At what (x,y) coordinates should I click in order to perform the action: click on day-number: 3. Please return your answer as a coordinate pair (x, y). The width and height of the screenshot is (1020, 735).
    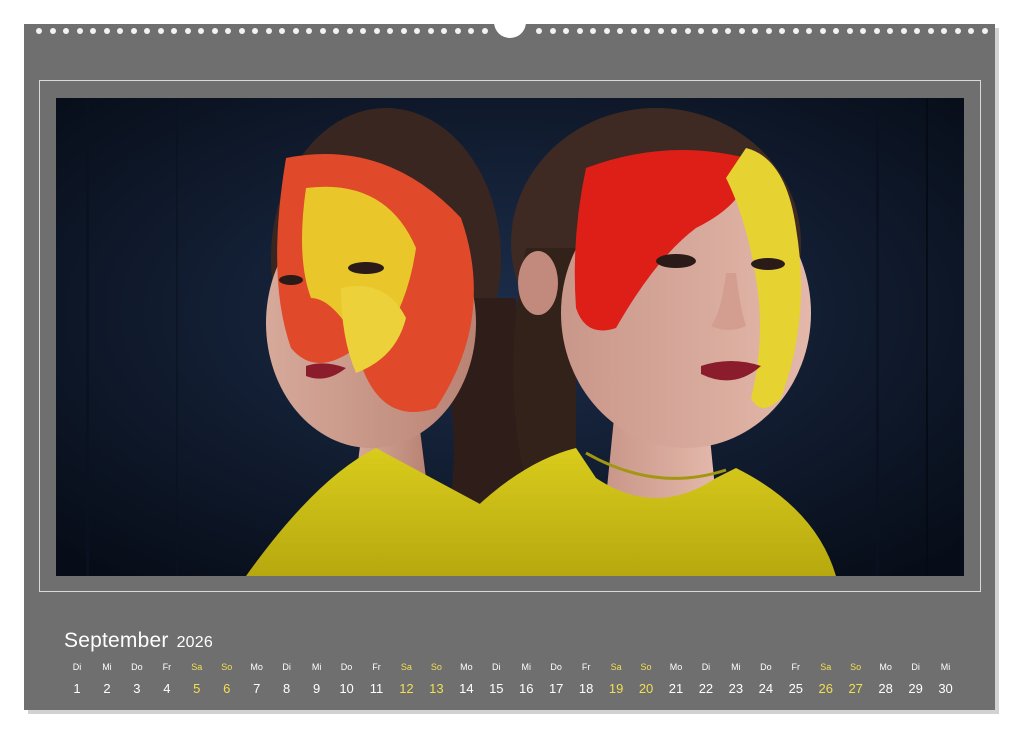
    Looking at the image, I should click on (137, 688).